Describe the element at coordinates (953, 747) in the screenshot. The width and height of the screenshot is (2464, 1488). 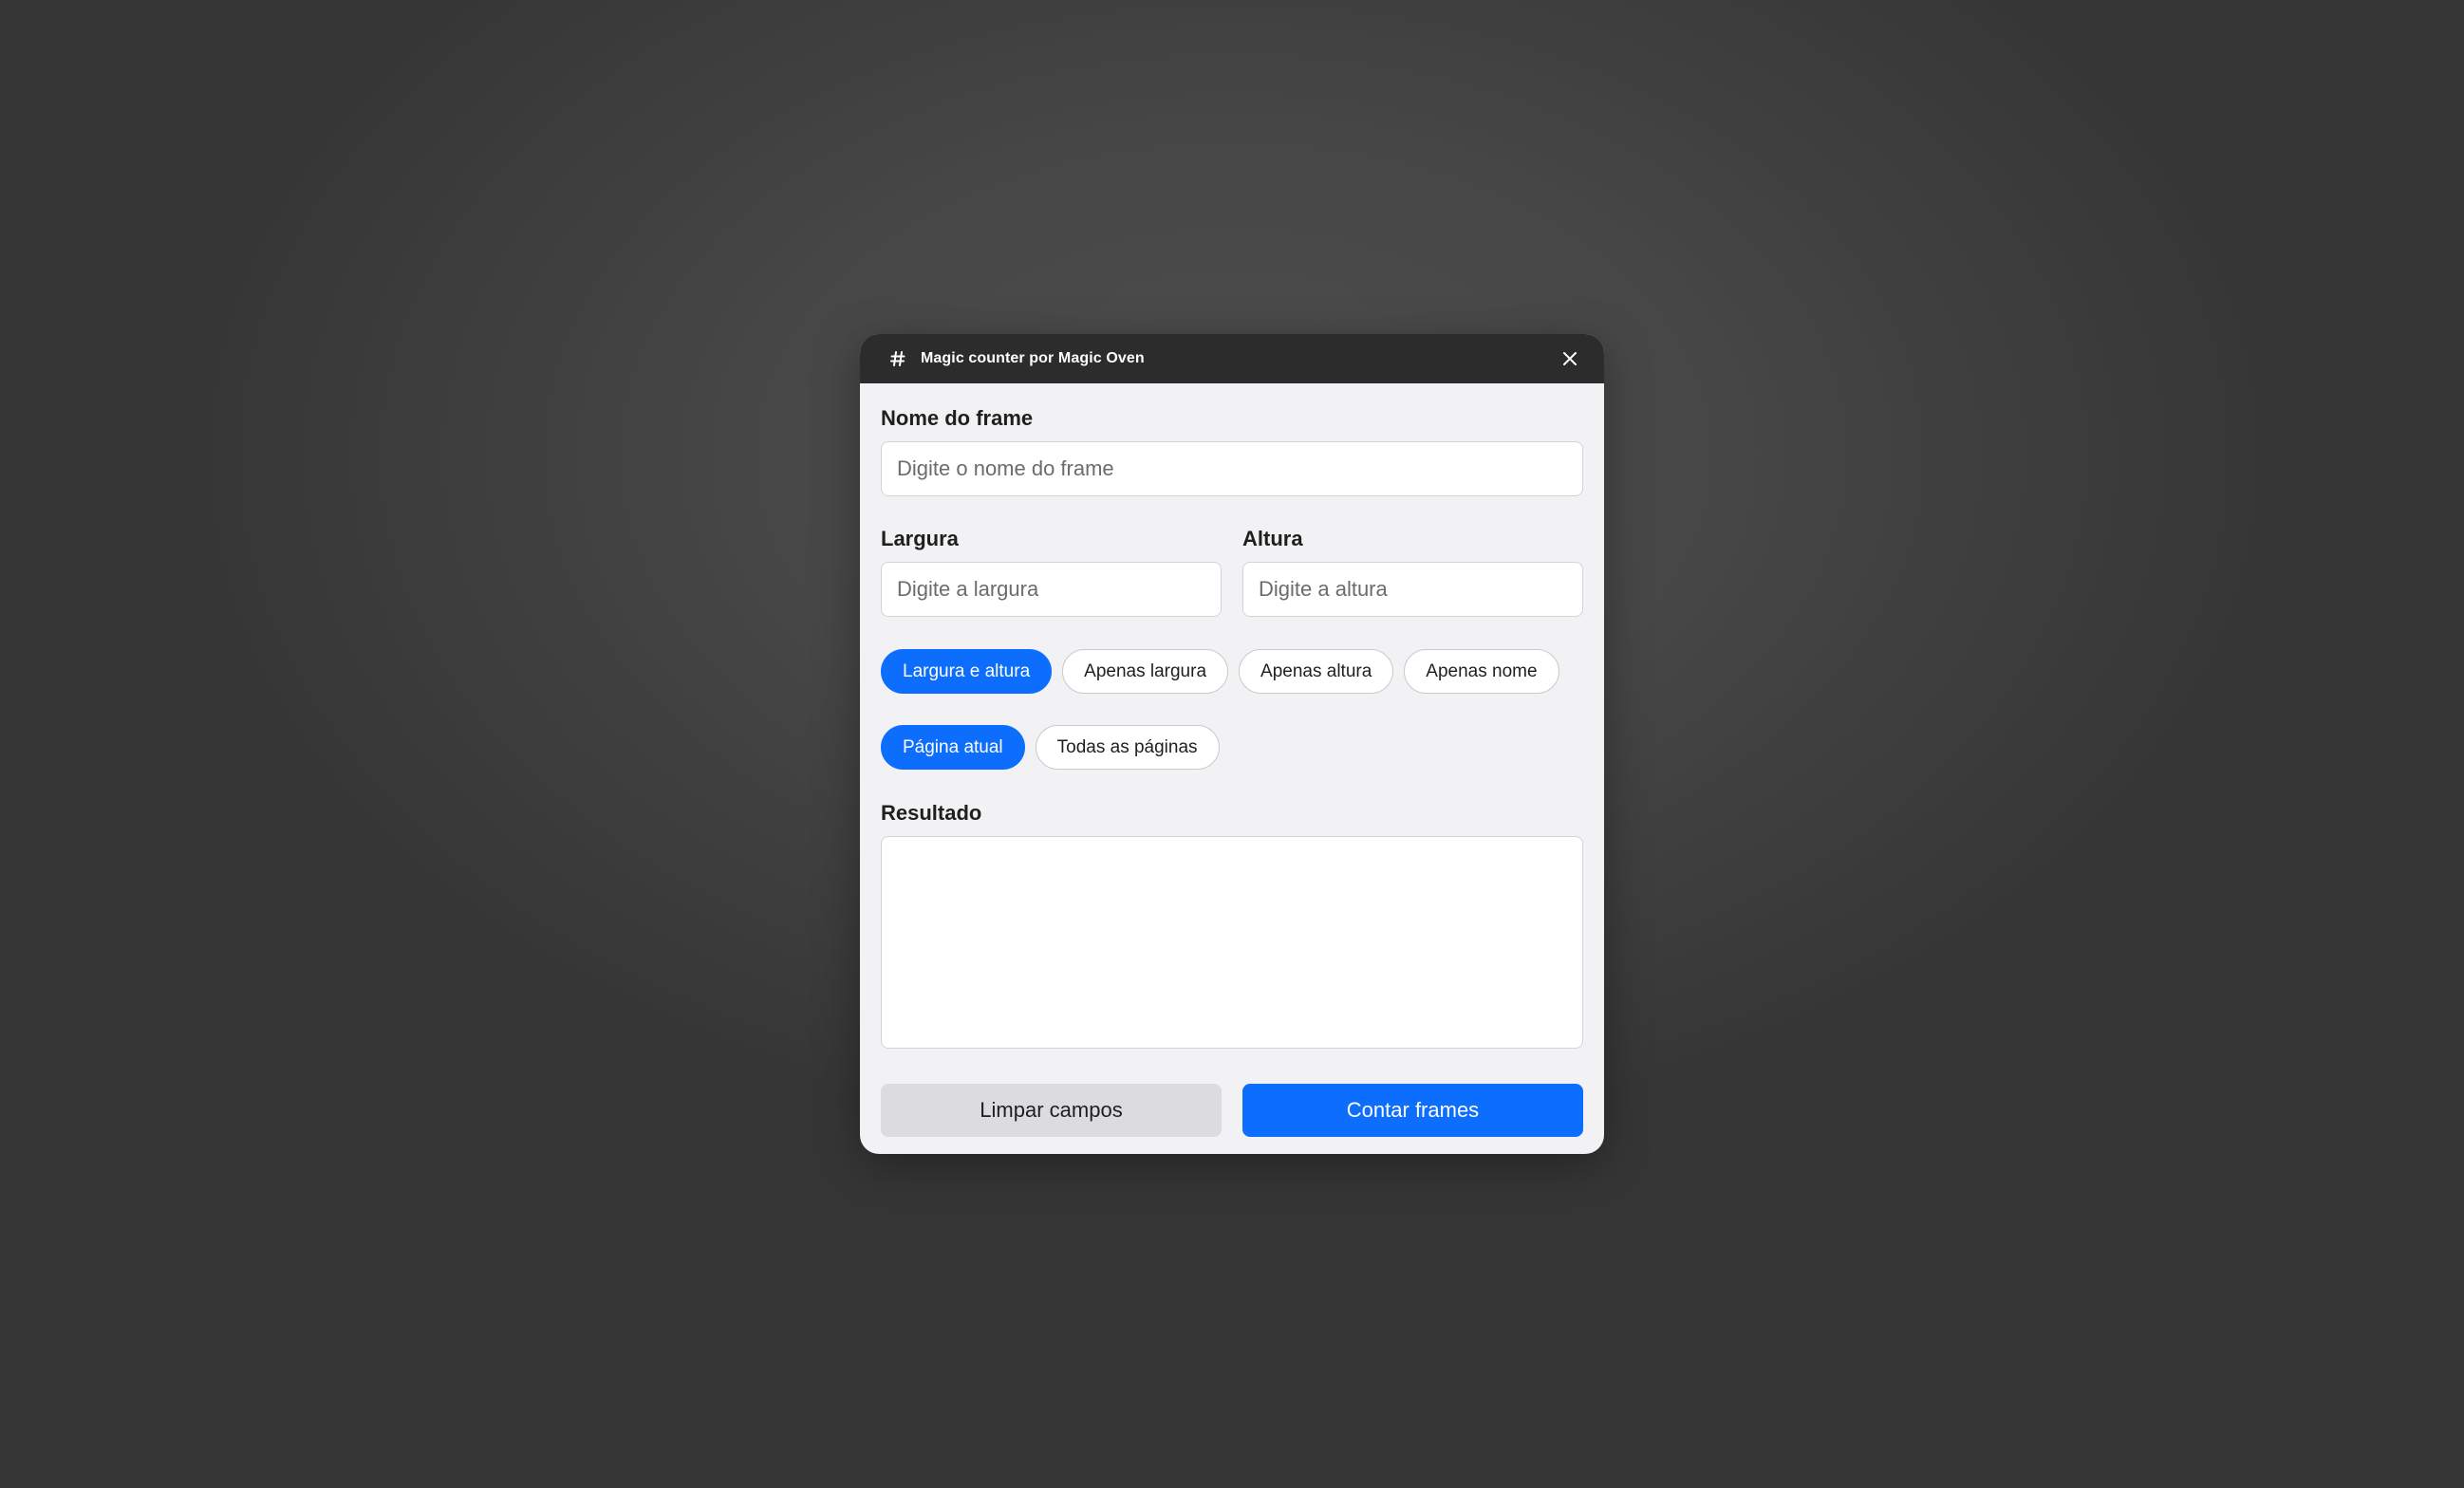
I see `scope-current-page-pill: Página atual` at that location.